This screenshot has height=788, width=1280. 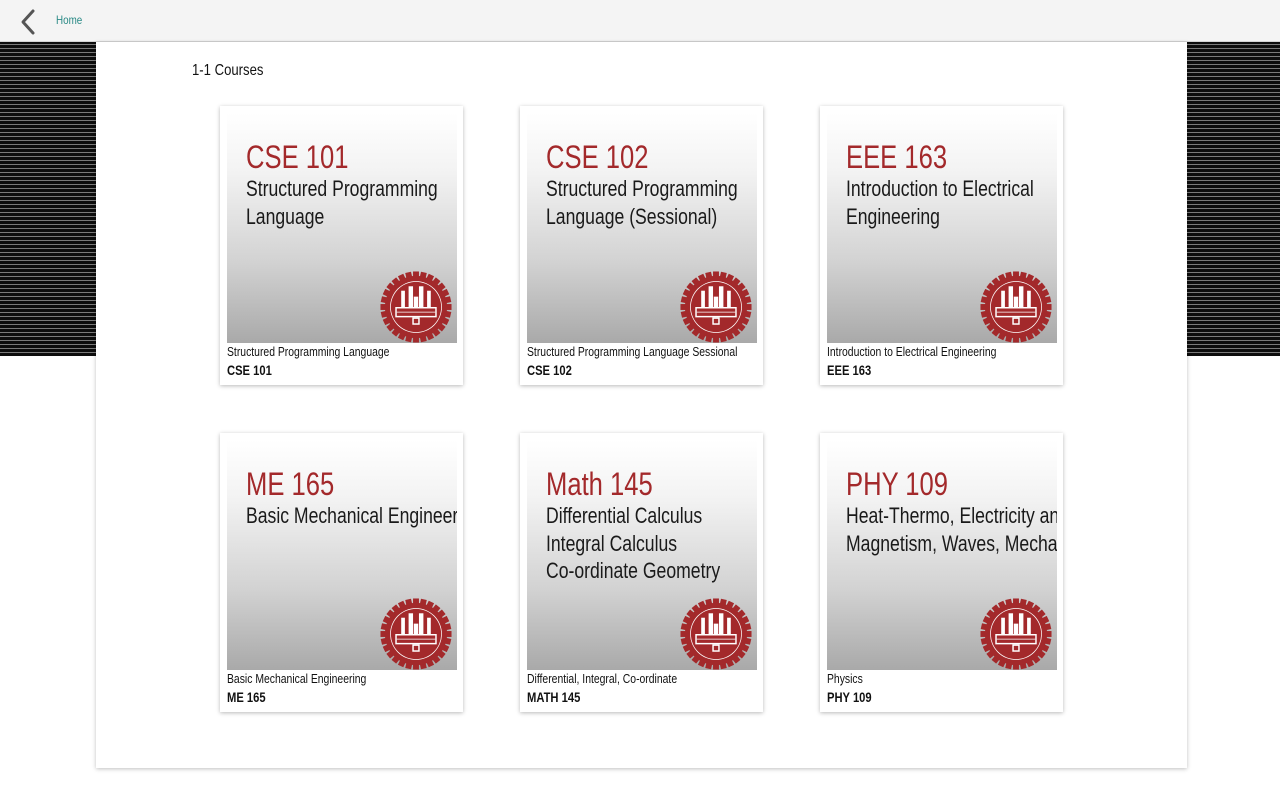 I want to click on course-cover-title-line: Engineering, so click(x=893, y=216).